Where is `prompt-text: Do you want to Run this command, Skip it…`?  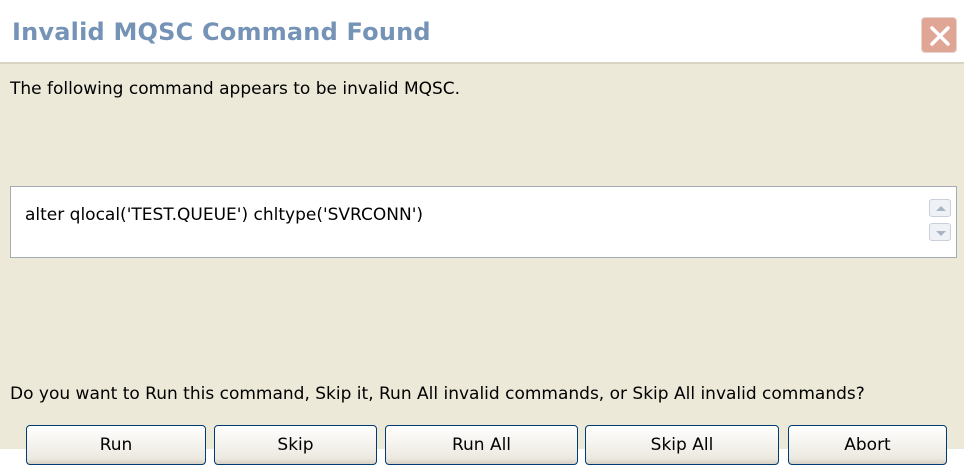
prompt-text: Do you want to Run this command, Skip it… is located at coordinates (437, 394).